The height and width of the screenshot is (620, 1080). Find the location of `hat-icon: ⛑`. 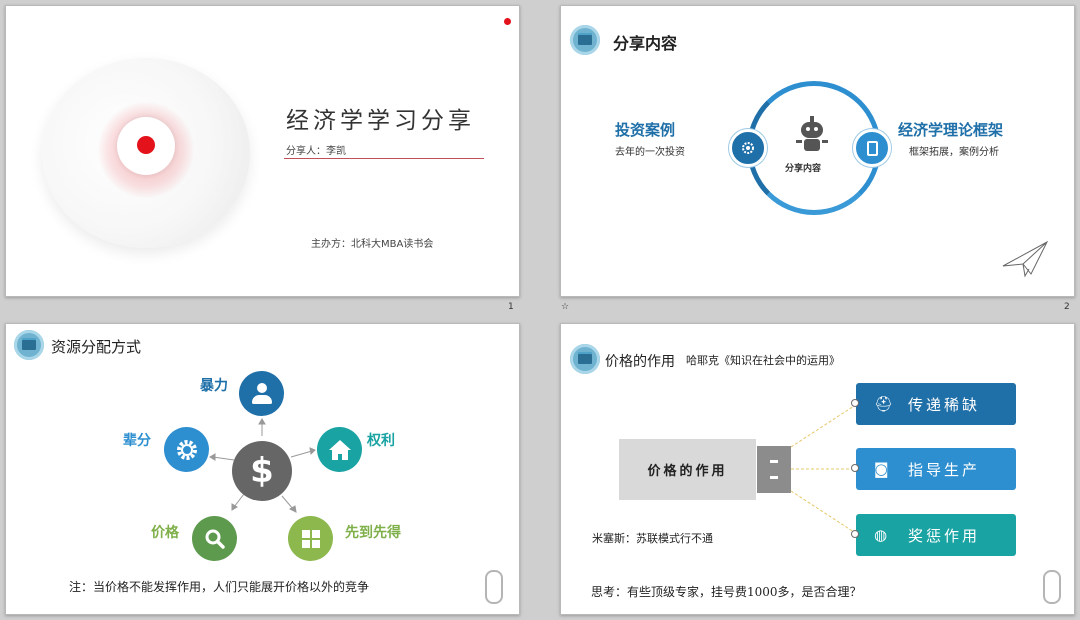

hat-icon: ⛑ is located at coordinates (885, 404).